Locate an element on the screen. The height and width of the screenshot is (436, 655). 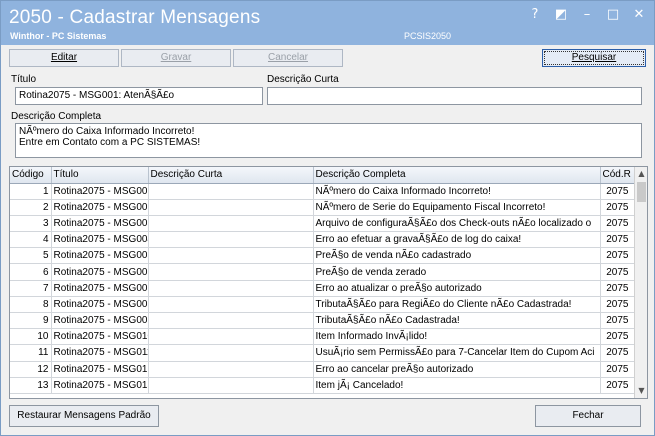
help-icon: ? is located at coordinates (535, 15).